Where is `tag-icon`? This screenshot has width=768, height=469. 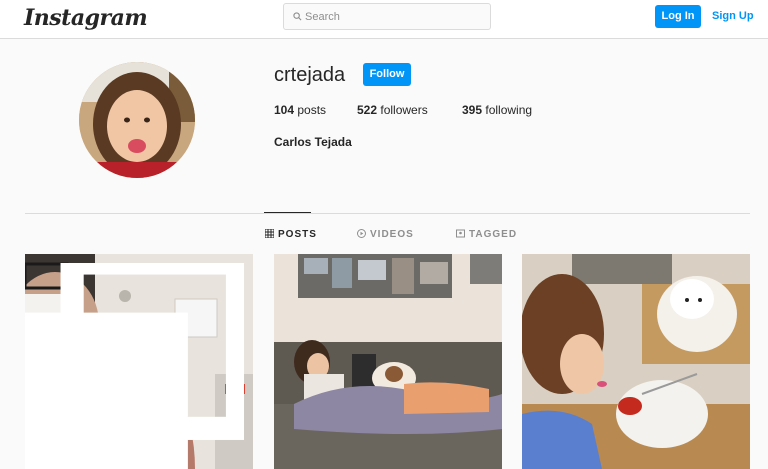 tag-icon is located at coordinates (460, 233).